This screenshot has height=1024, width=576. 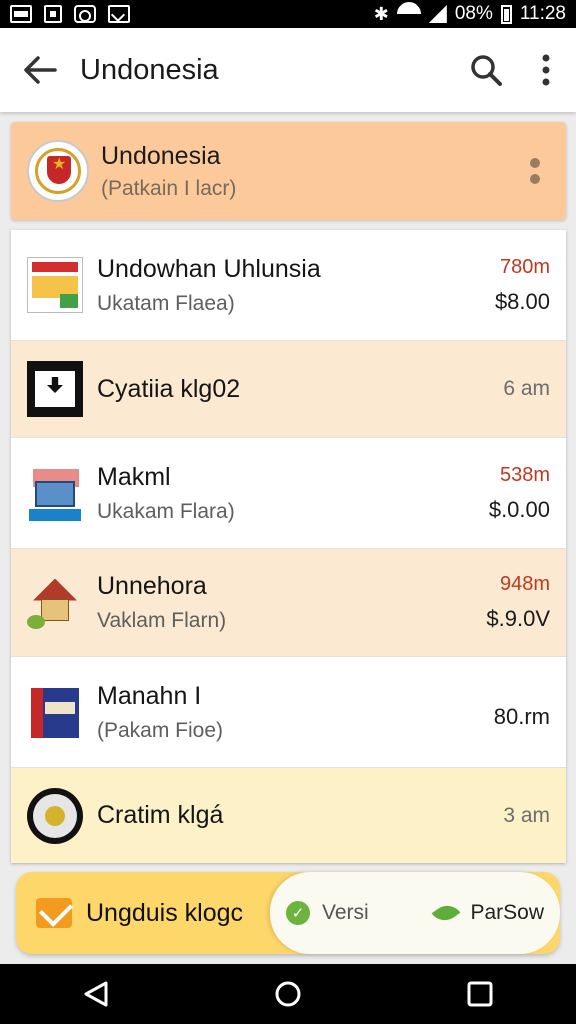 I want to click on item-title: Makml, so click(x=134, y=476).